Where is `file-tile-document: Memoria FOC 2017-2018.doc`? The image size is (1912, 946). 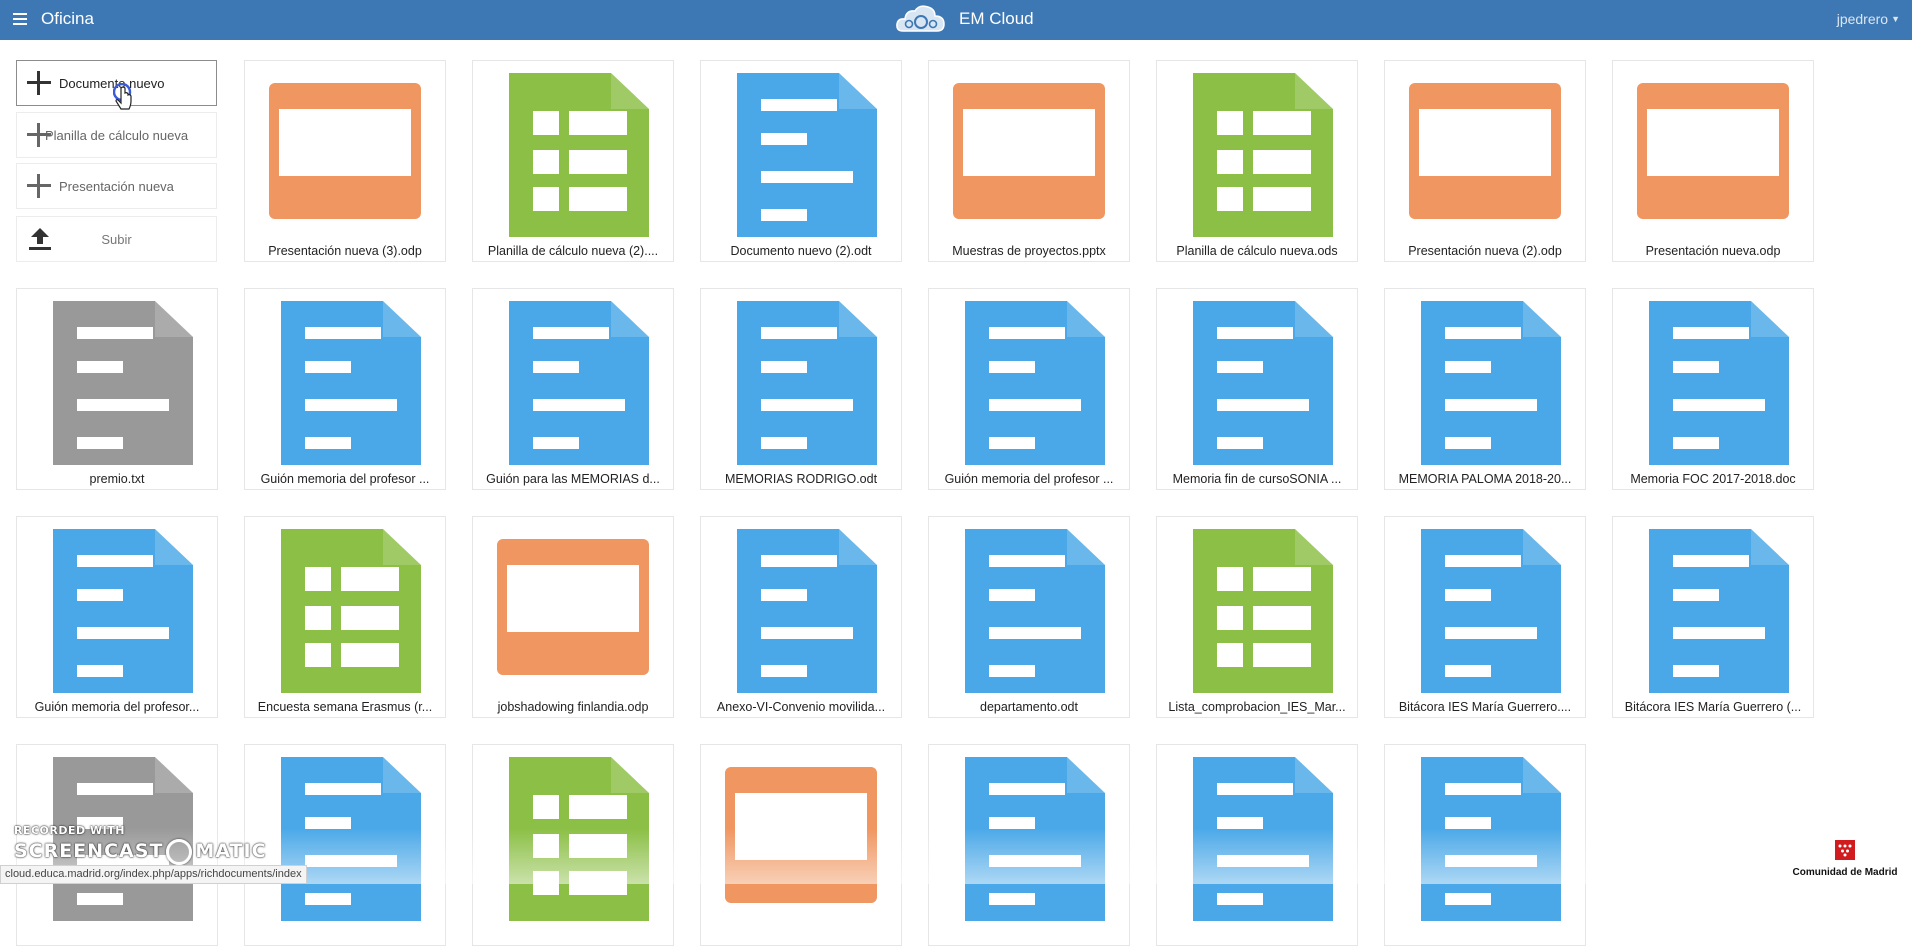 file-tile-document: Memoria FOC 2017-2018.doc is located at coordinates (1713, 389).